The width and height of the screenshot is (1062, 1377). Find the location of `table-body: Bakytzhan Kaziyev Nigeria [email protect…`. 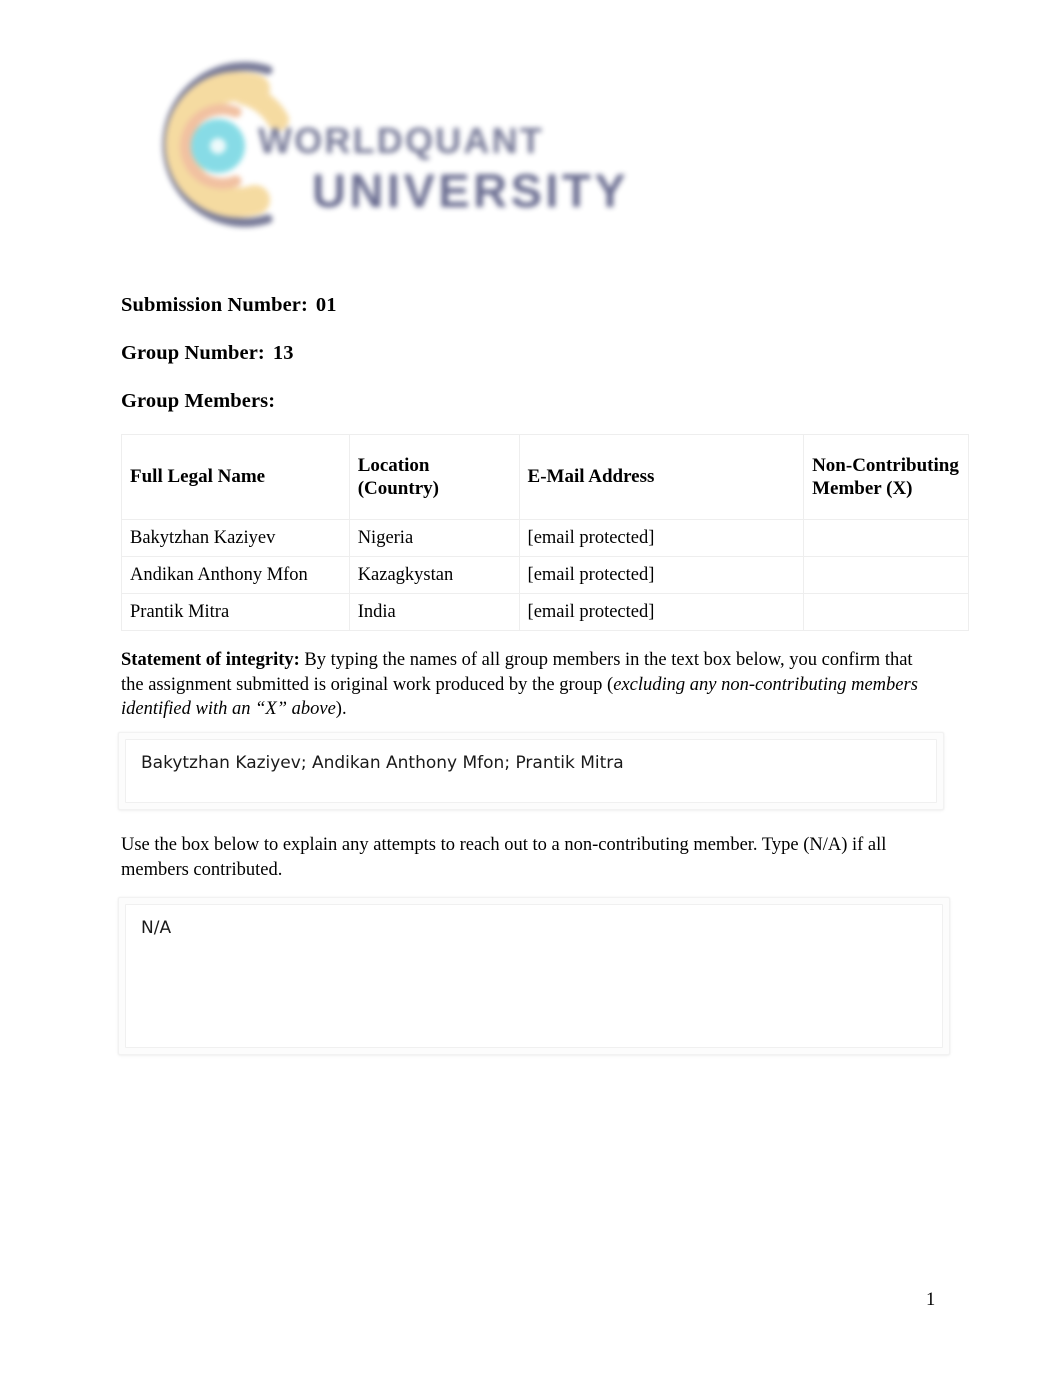

table-body: Bakytzhan Kaziyev Nigeria [email protect… is located at coordinates (545, 575).